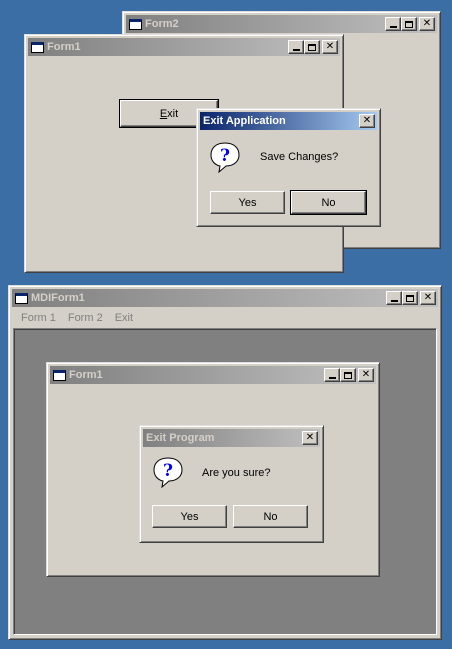 This screenshot has width=452, height=649. I want to click on form1-title: Form1, so click(64, 47).